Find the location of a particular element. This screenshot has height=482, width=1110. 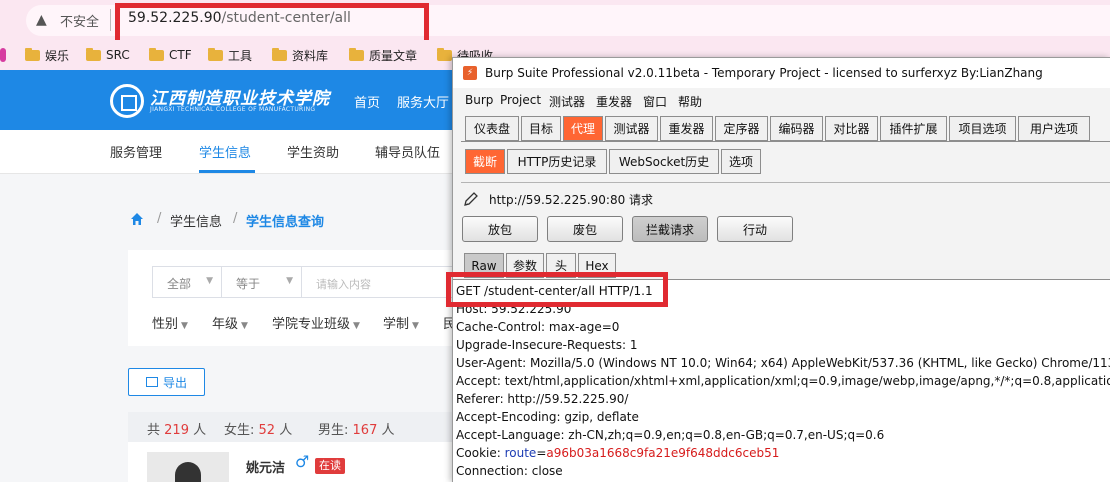

tab-baseline is located at coordinates (785, 141).